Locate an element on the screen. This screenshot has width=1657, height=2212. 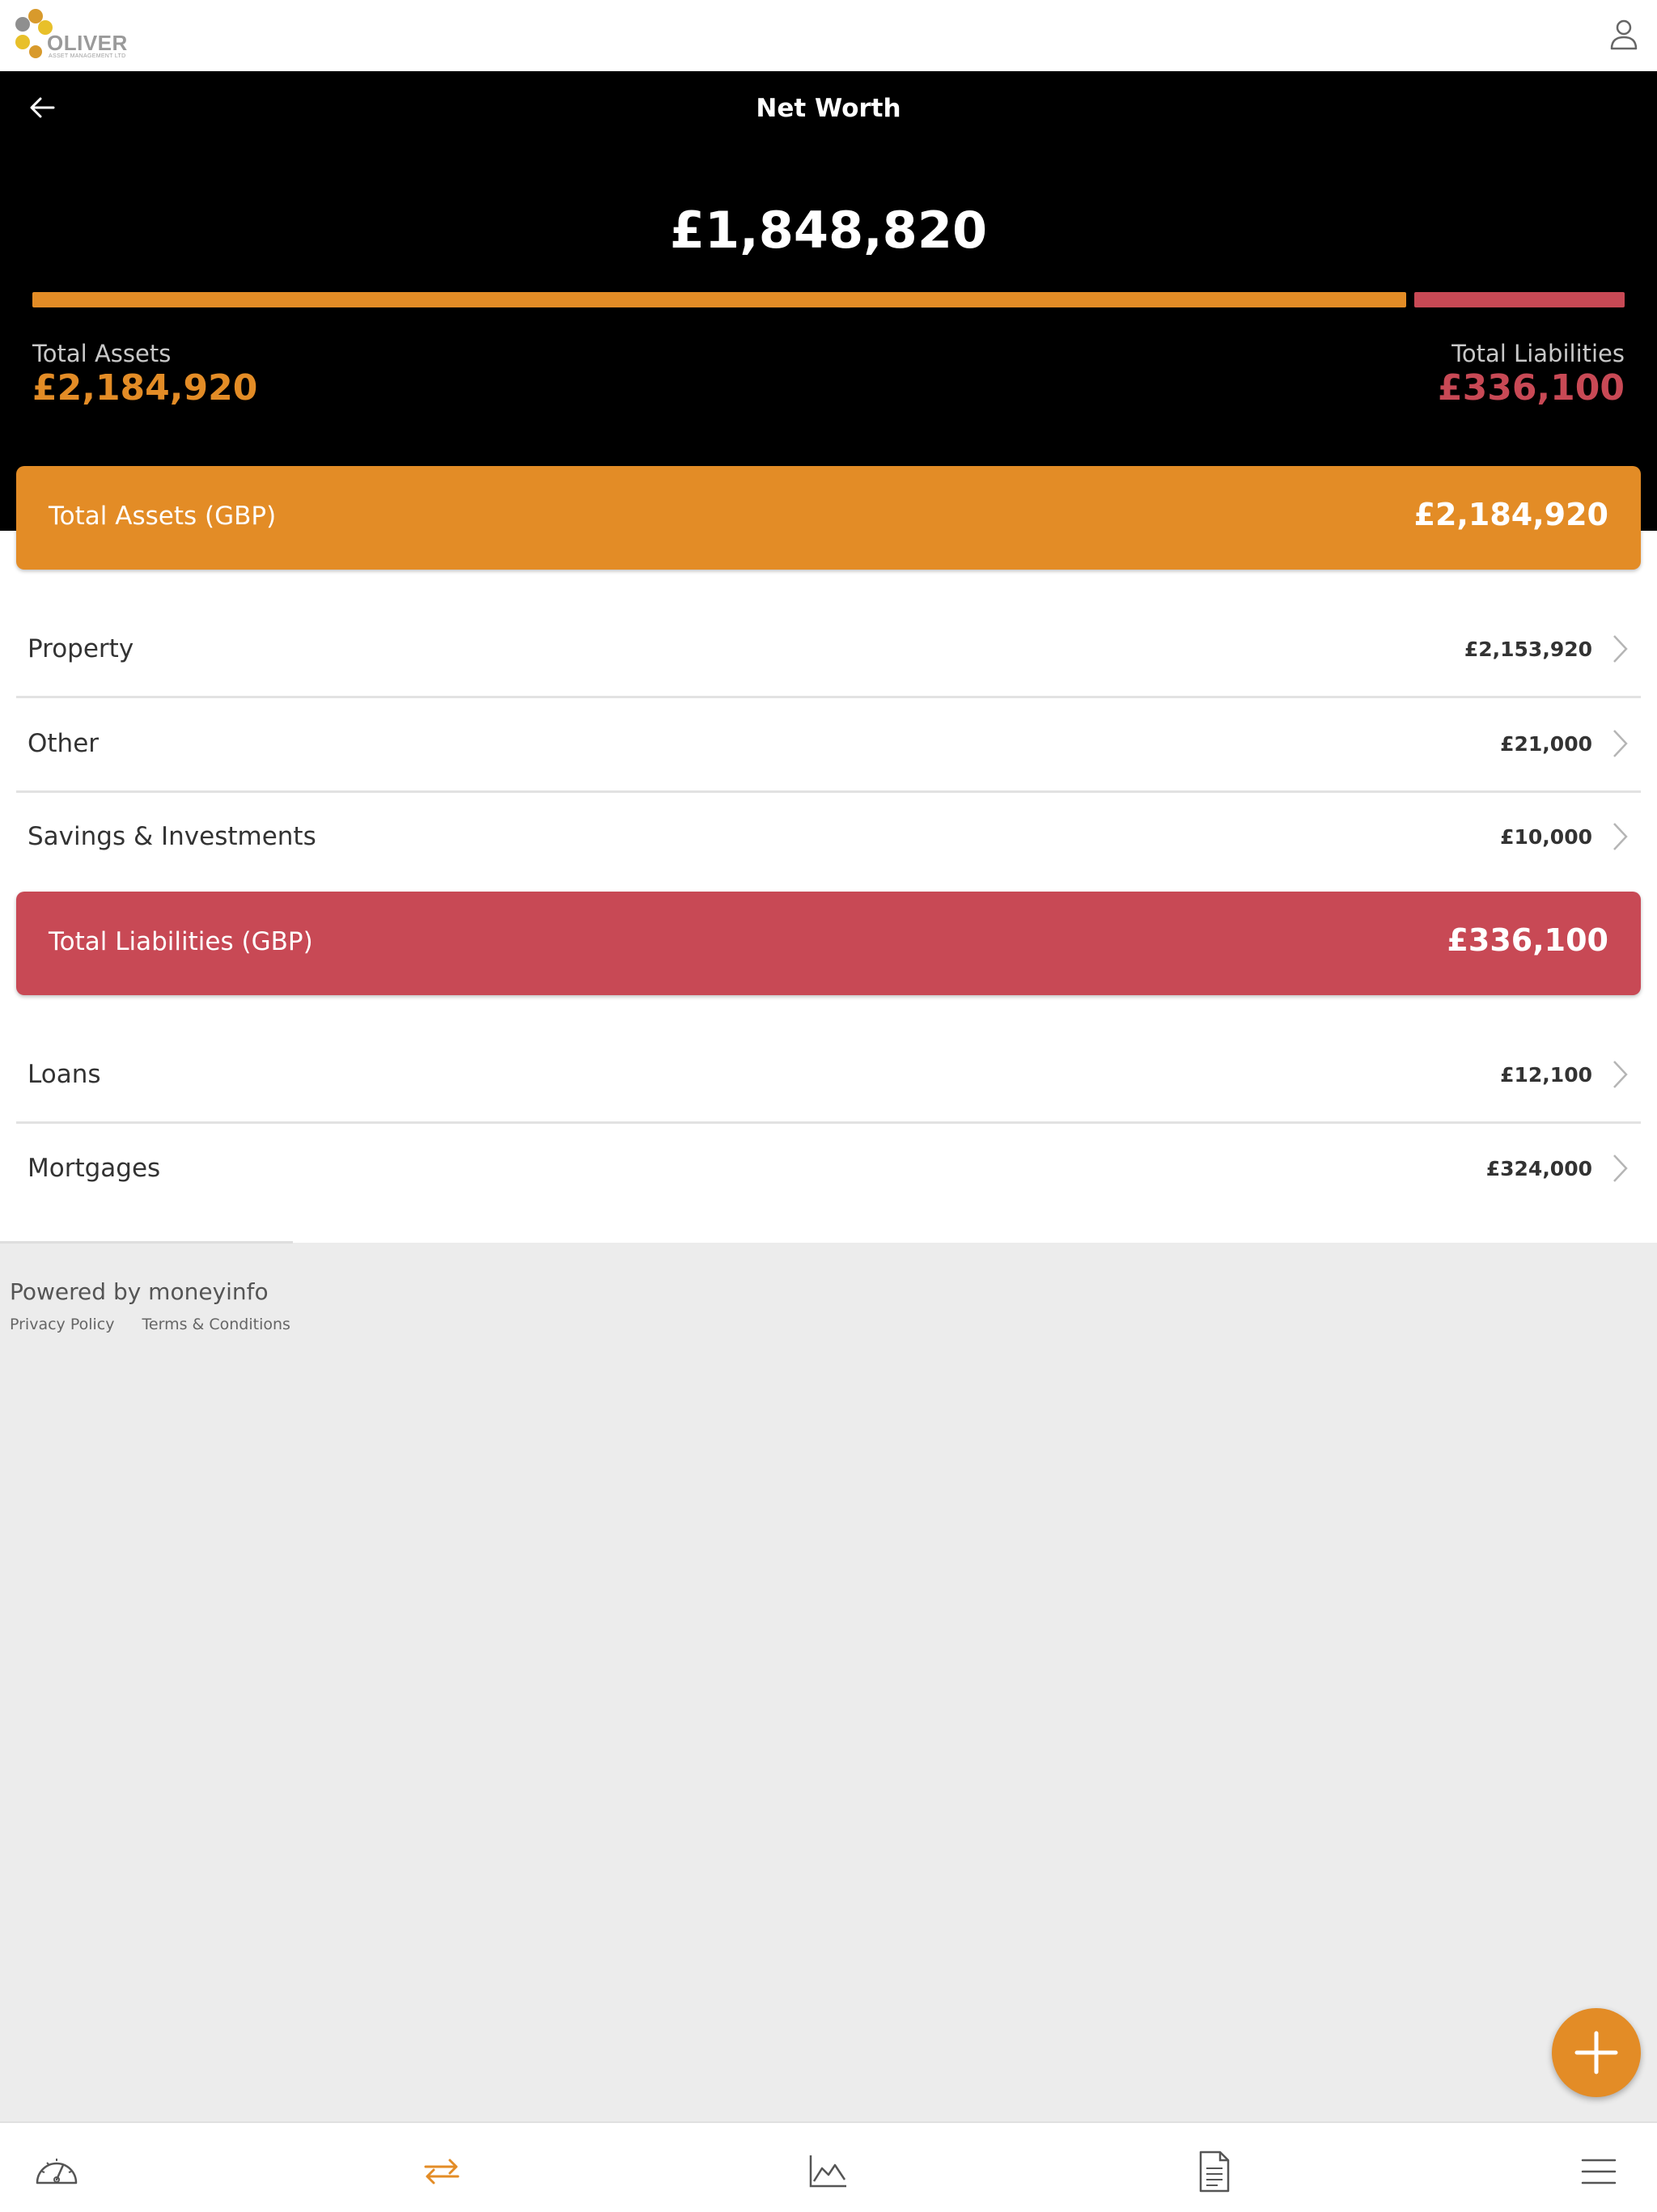
oliver-logo: OLIVER ASSET MANAGEMENT LTD is located at coordinates (76, 35).